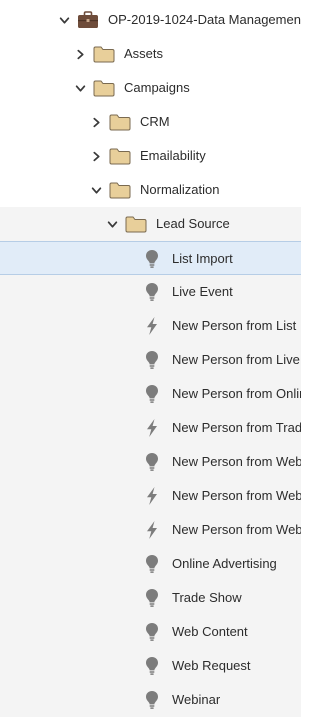 The image size is (320, 717). Describe the element at coordinates (211, 665) in the screenshot. I see `campaign-item-label: Web Request` at that location.